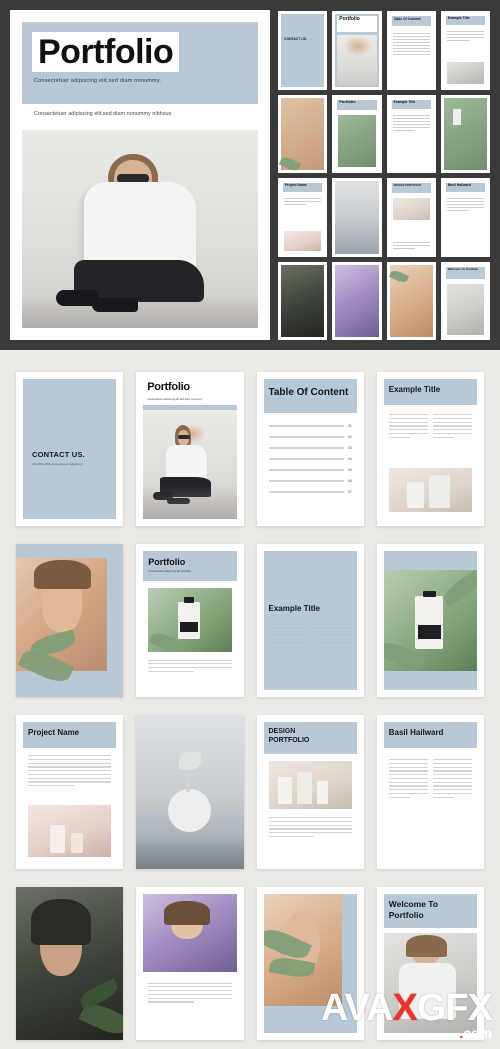 This screenshot has height=1049, width=500. I want to click on thumb-contact-us: CONTACT US., so click(303, 50).